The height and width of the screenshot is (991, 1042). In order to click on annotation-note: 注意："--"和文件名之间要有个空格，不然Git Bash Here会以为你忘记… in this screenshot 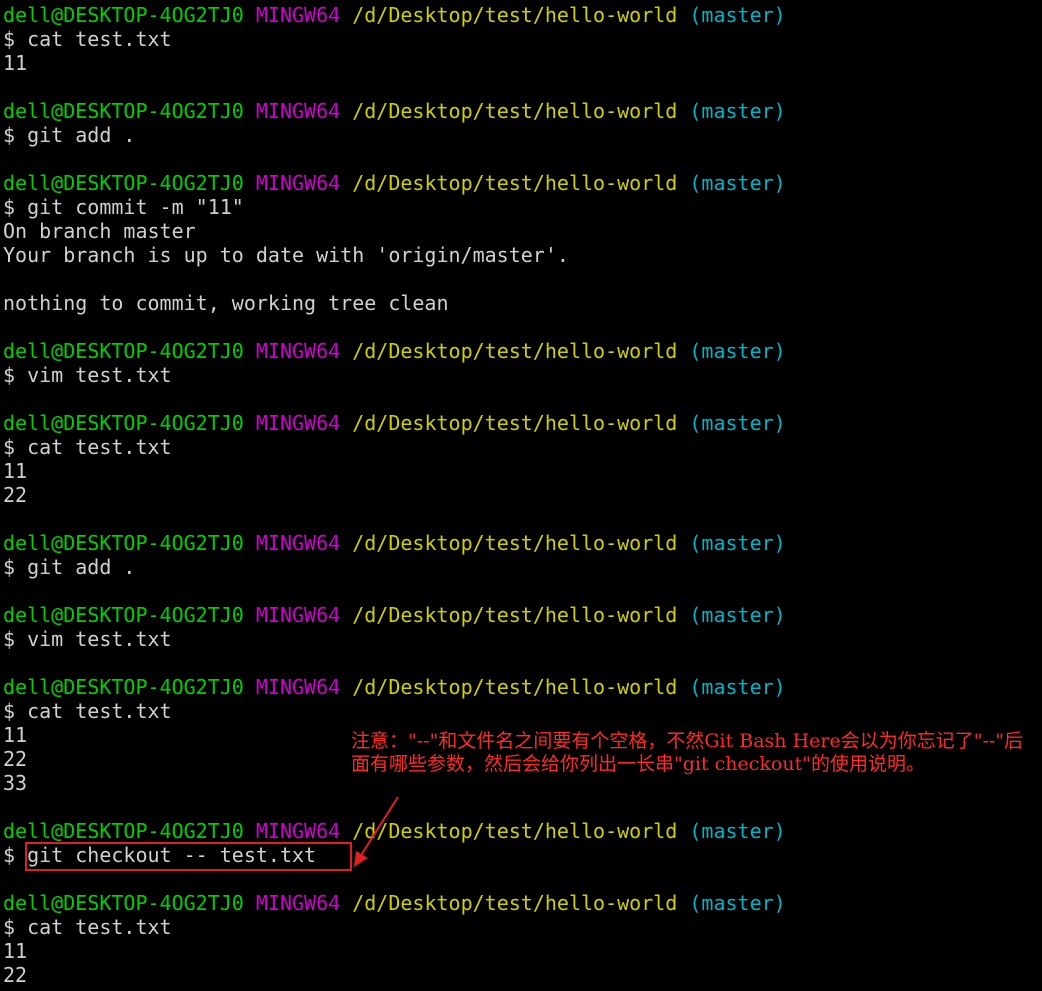, I will do `click(687, 752)`.